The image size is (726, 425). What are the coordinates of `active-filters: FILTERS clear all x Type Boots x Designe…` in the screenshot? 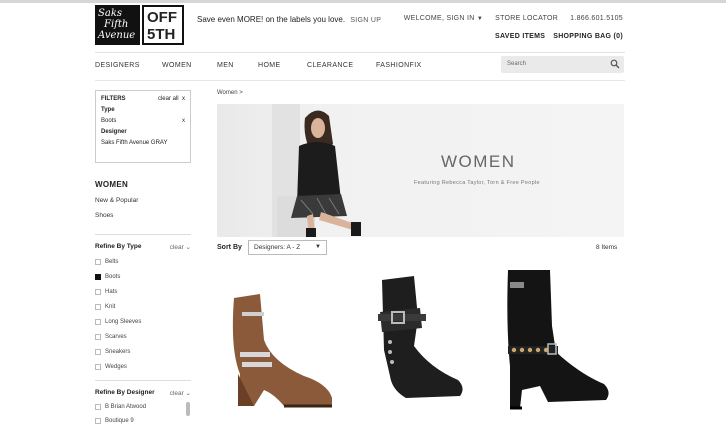 It's located at (143, 126).